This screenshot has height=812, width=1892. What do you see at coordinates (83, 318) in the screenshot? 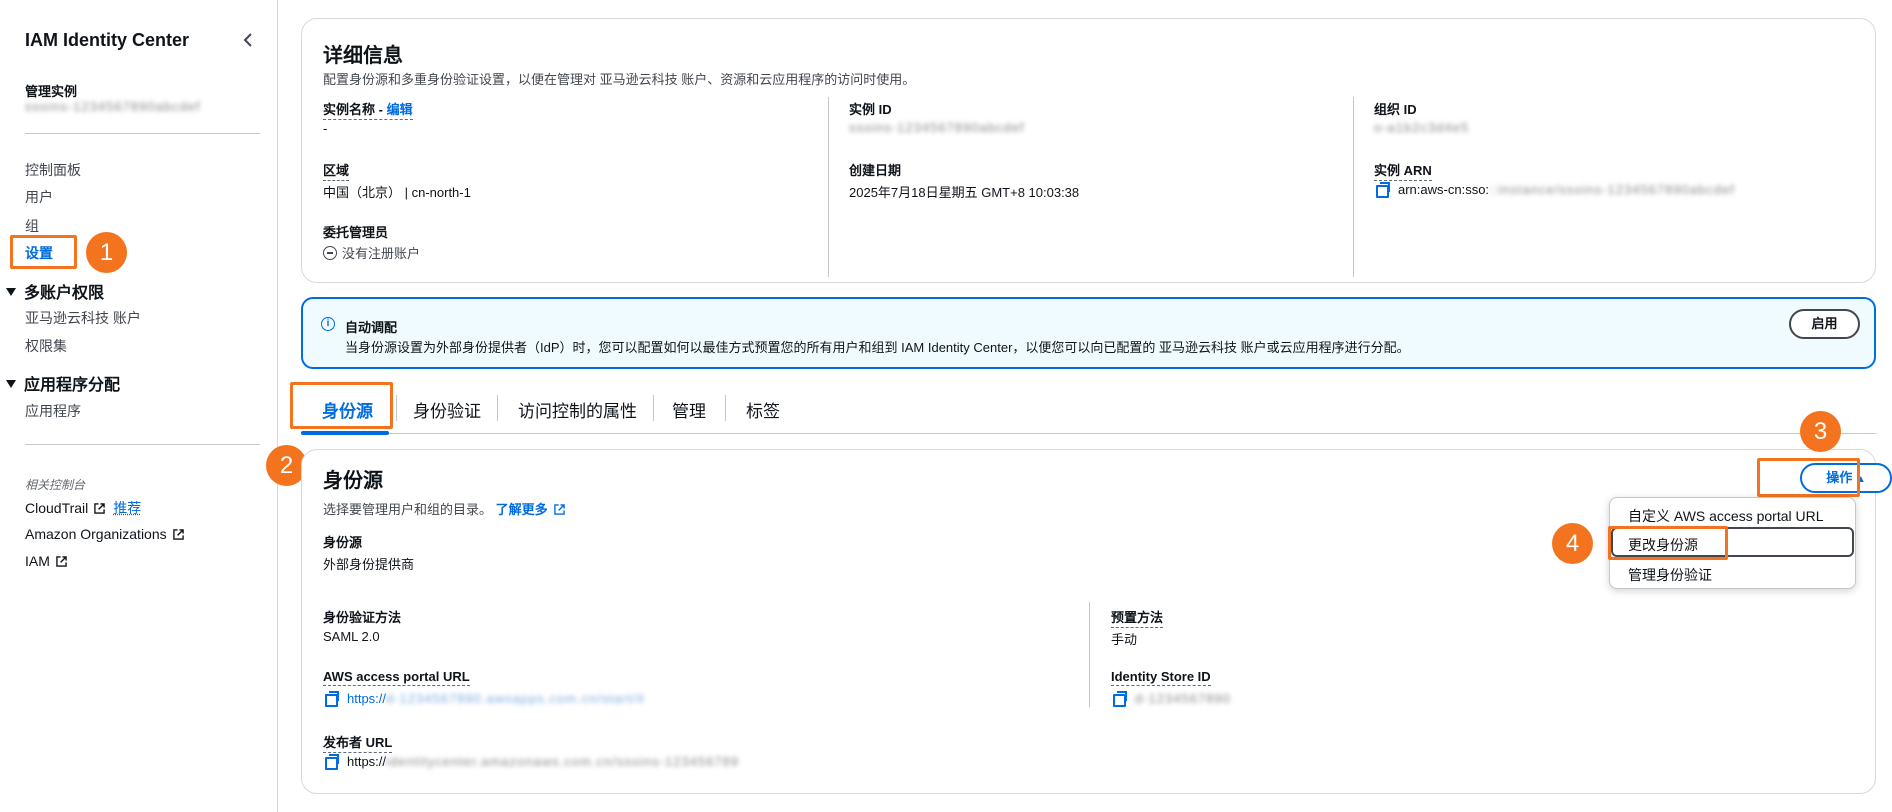
I see `nav-accounts: 亚马逊云科技 账户` at bounding box center [83, 318].